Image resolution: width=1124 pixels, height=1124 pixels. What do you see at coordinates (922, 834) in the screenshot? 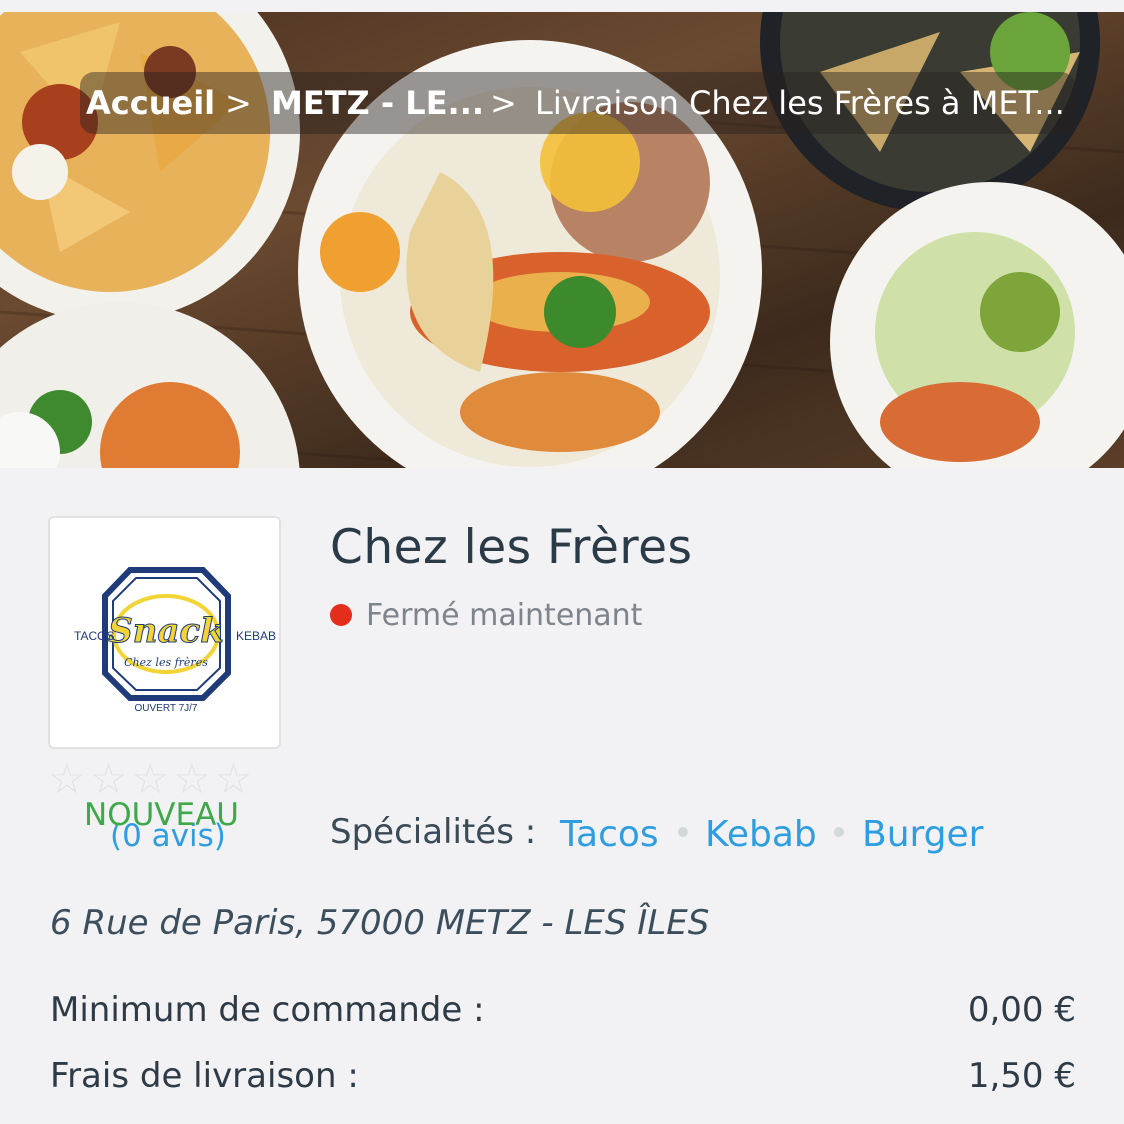
I see `specialty-link-burger: Burger` at bounding box center [922, 834].